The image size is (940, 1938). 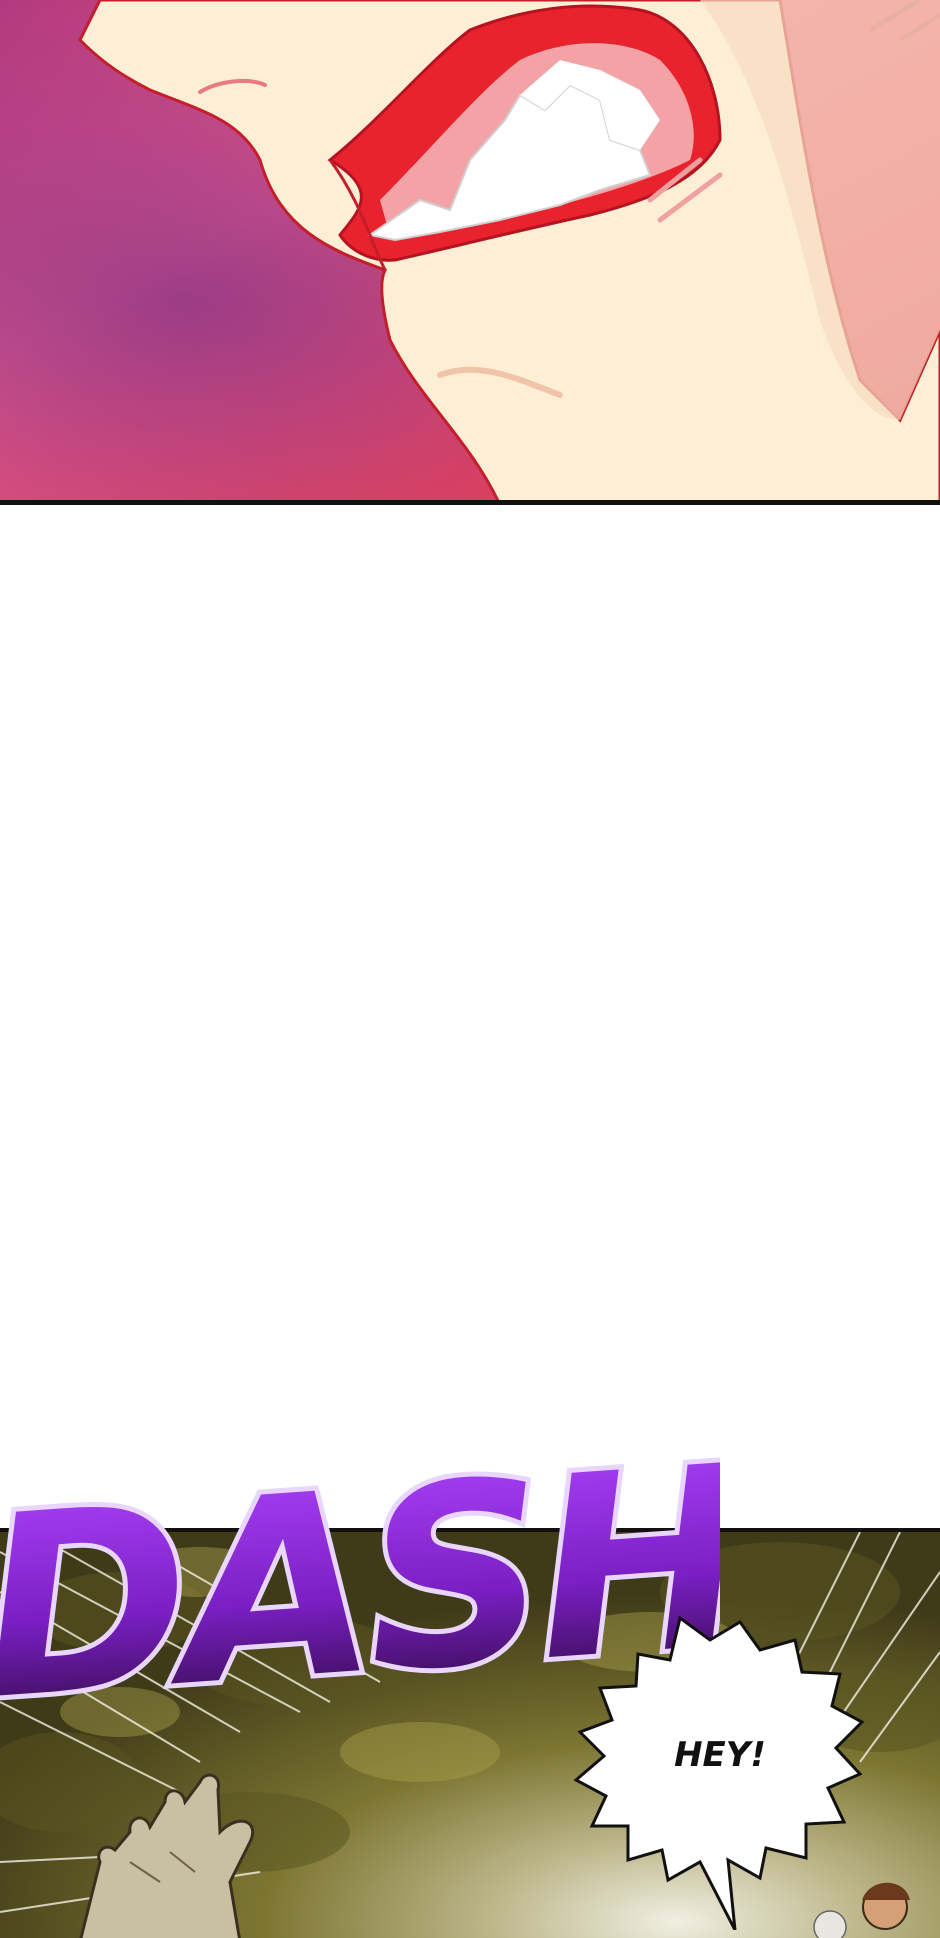 I want to click on speech-bubble: HEY!, so click(x=719, y=1772).